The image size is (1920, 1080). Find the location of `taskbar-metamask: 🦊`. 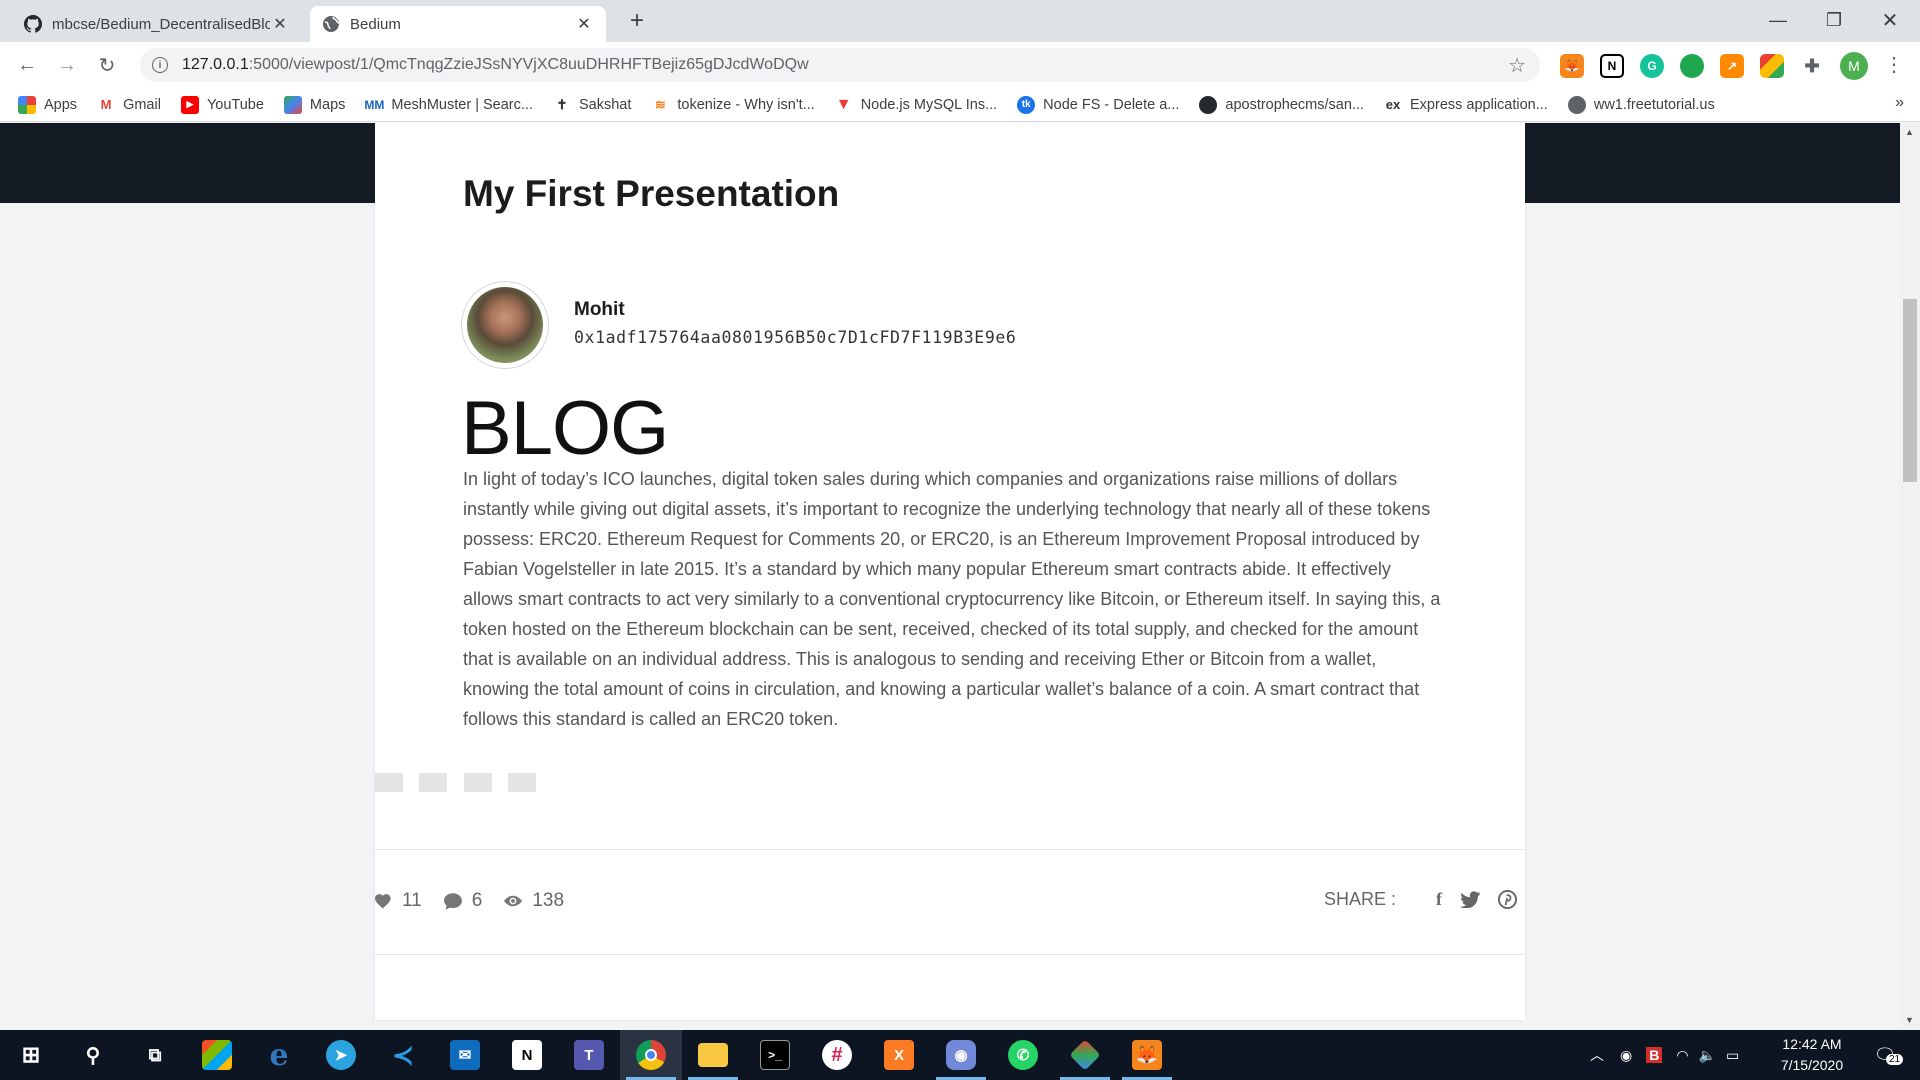

taskbar-metamask: 🦊 is located at coordinates (1147, 1055).